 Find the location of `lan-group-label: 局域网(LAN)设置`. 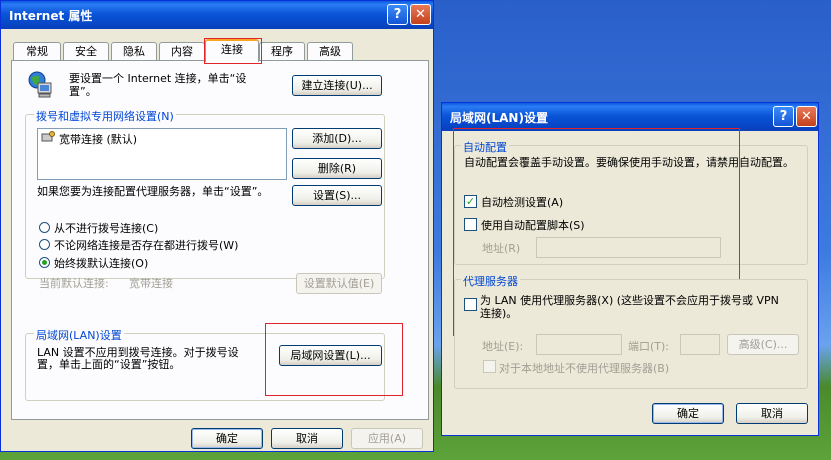

lan-group-label: 局域网(LAN)设置 is located at coordinates (79, 335).